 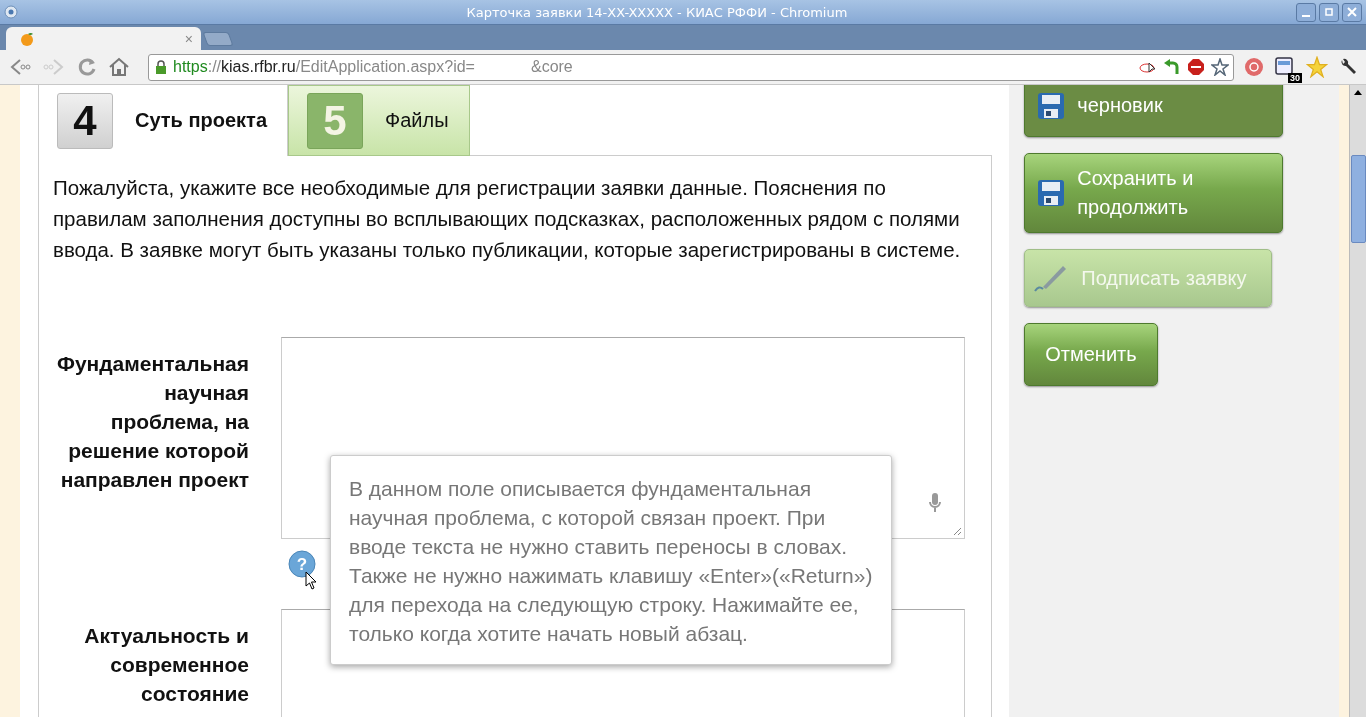 I want to click on mouse-cursor-icon, so click(x=311, y=580).